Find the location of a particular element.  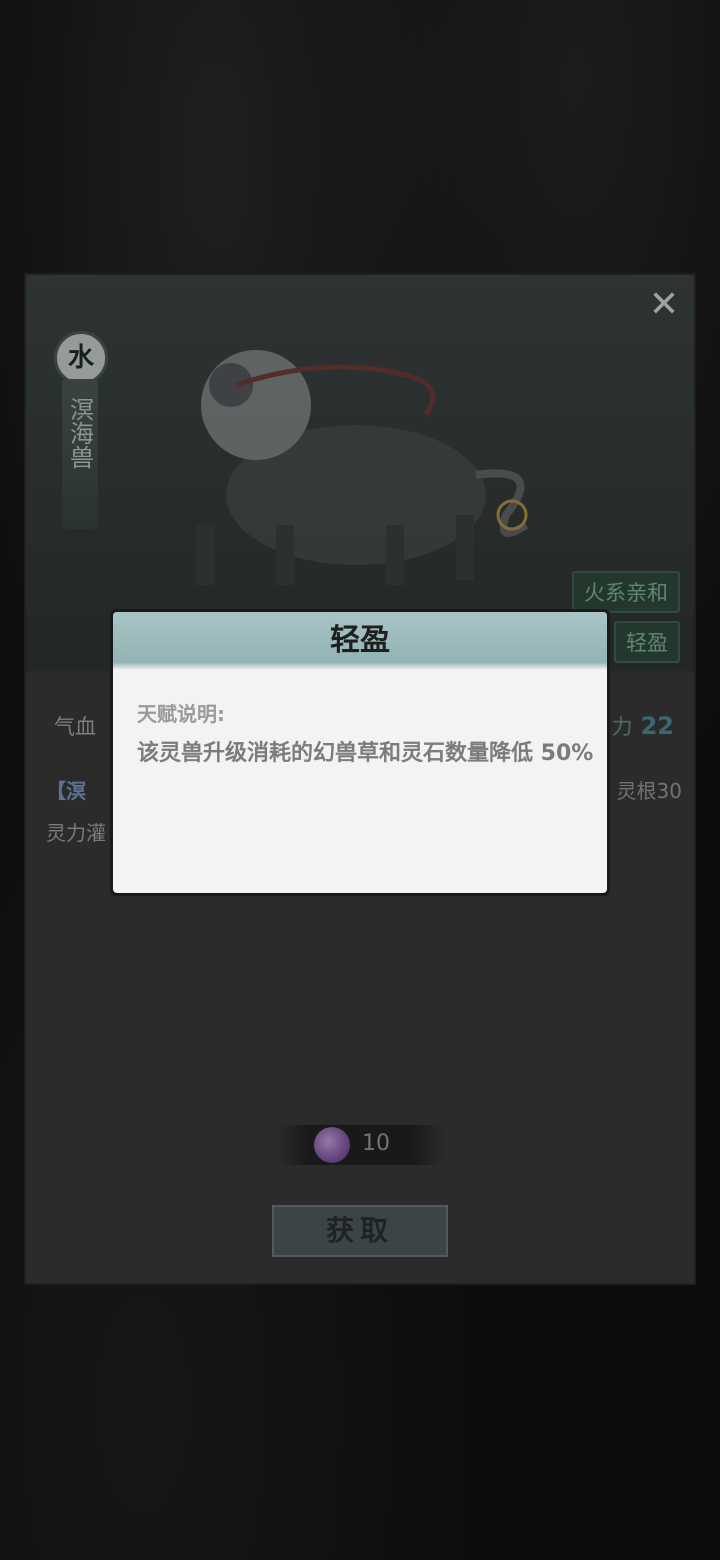

talent-modal-header: 轻盈 is located at coordinates (360, 641).